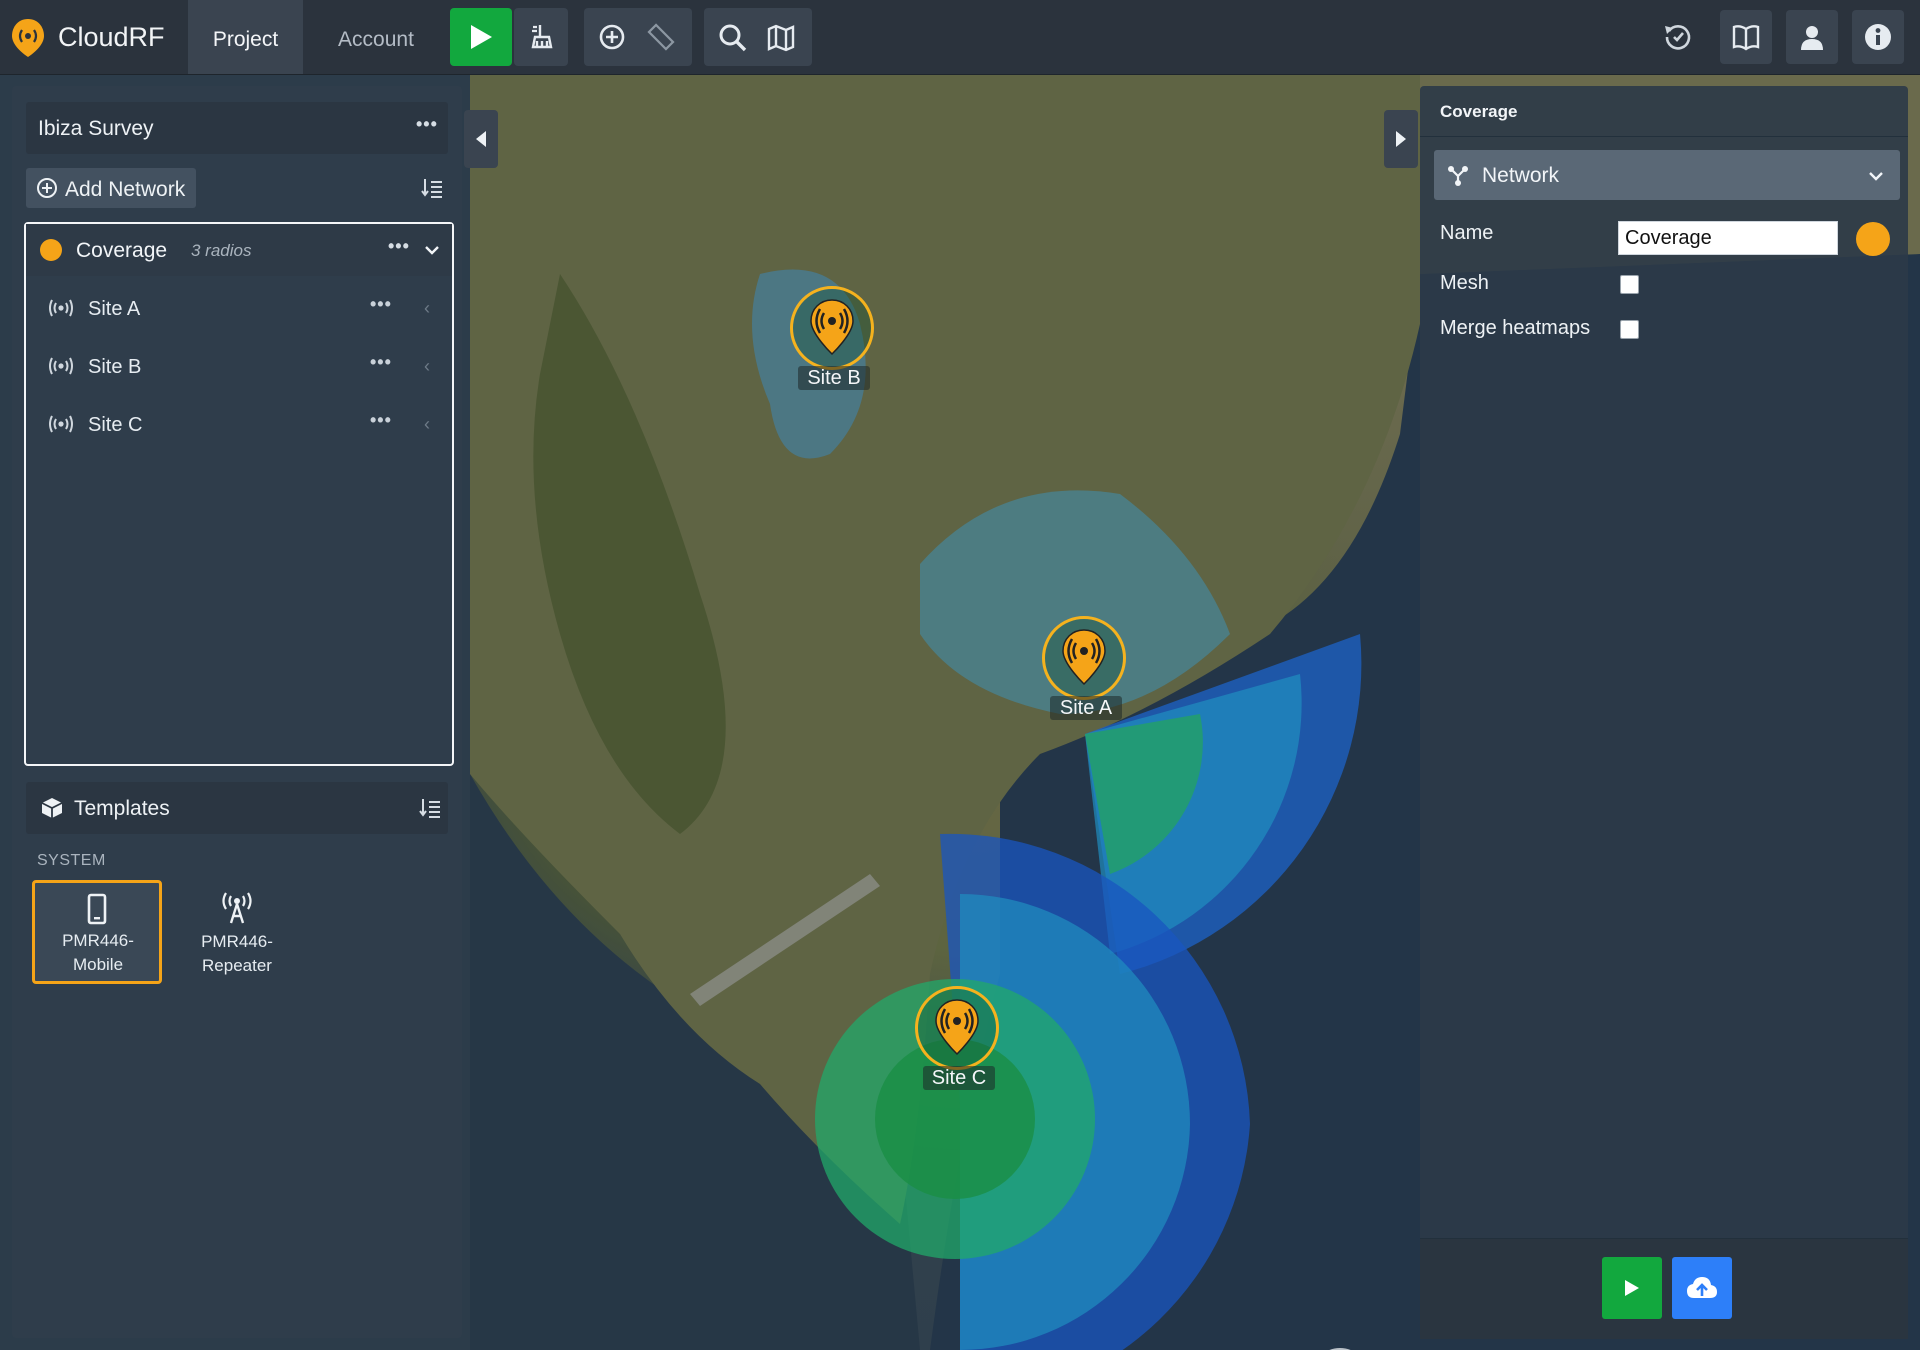  I want to click on name-label: Name, so click(1467, 233).